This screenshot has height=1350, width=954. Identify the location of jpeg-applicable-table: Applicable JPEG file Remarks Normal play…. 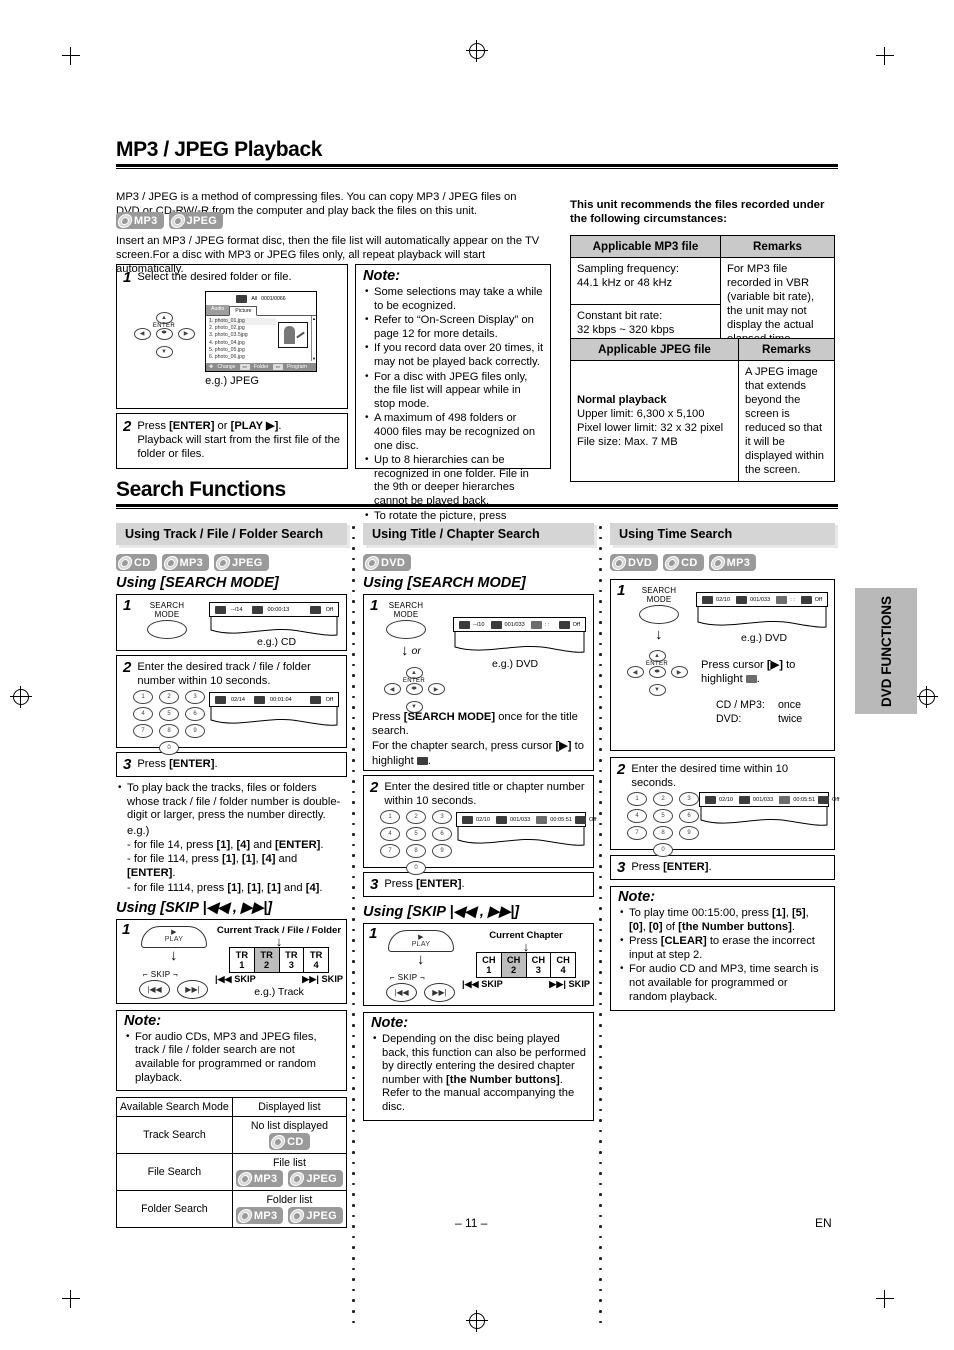
(702, 410).